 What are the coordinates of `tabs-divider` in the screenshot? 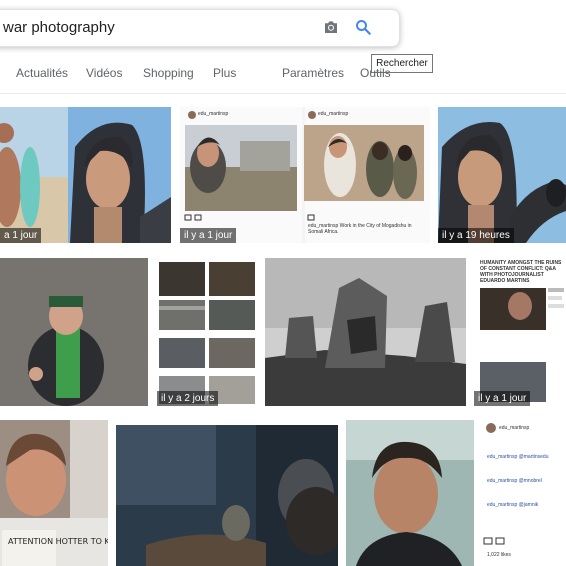 It's located at (283, 93).